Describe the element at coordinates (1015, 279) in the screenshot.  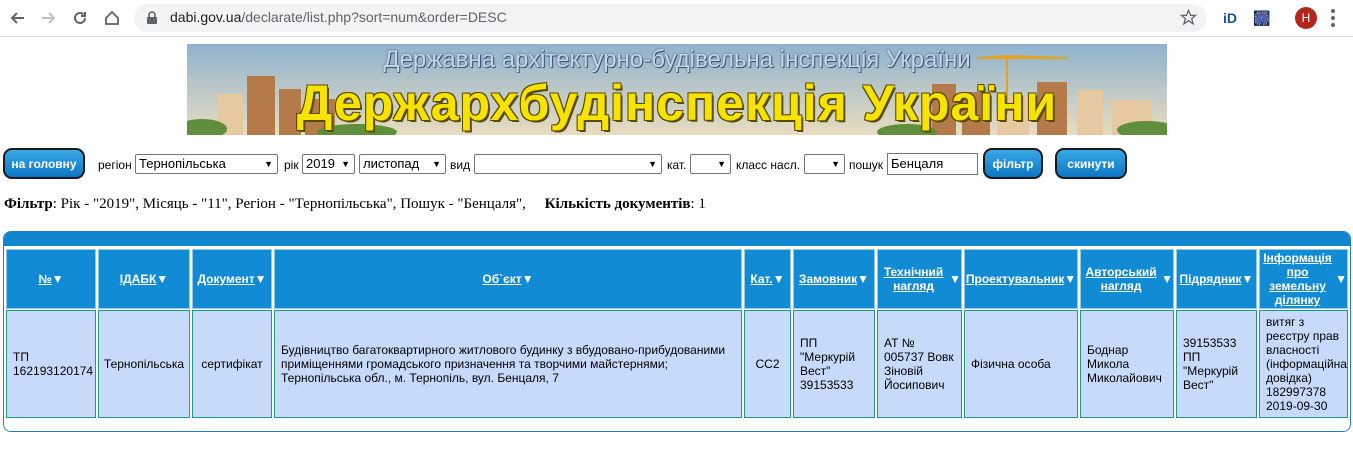
I see `header-label: Проектувальник` at that location.